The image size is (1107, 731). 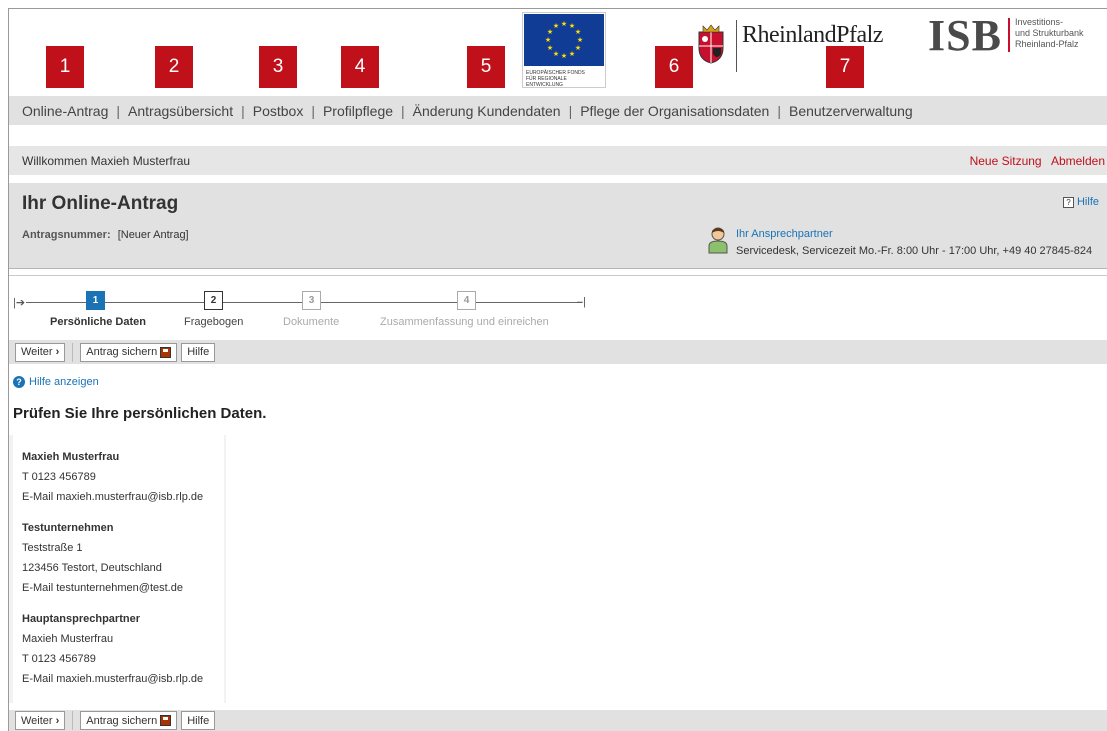 What do you see at coordinates (19, 382) in the screenshot?
I see `question-icon: ?` at bounding box center [19, 382].